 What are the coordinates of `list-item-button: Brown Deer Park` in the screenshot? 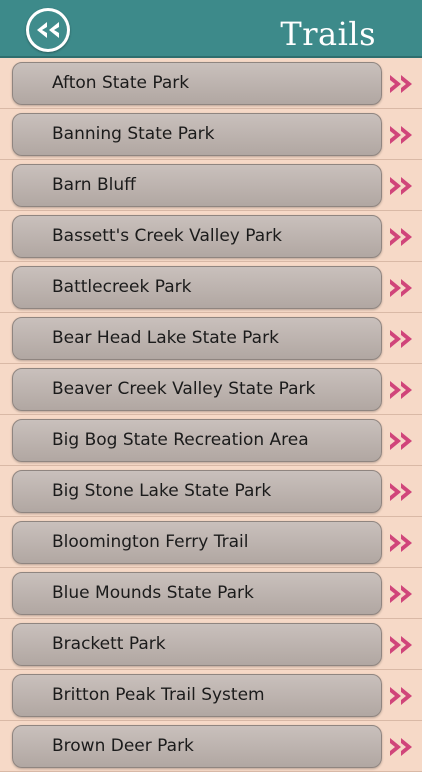 It's located at (197, 746).